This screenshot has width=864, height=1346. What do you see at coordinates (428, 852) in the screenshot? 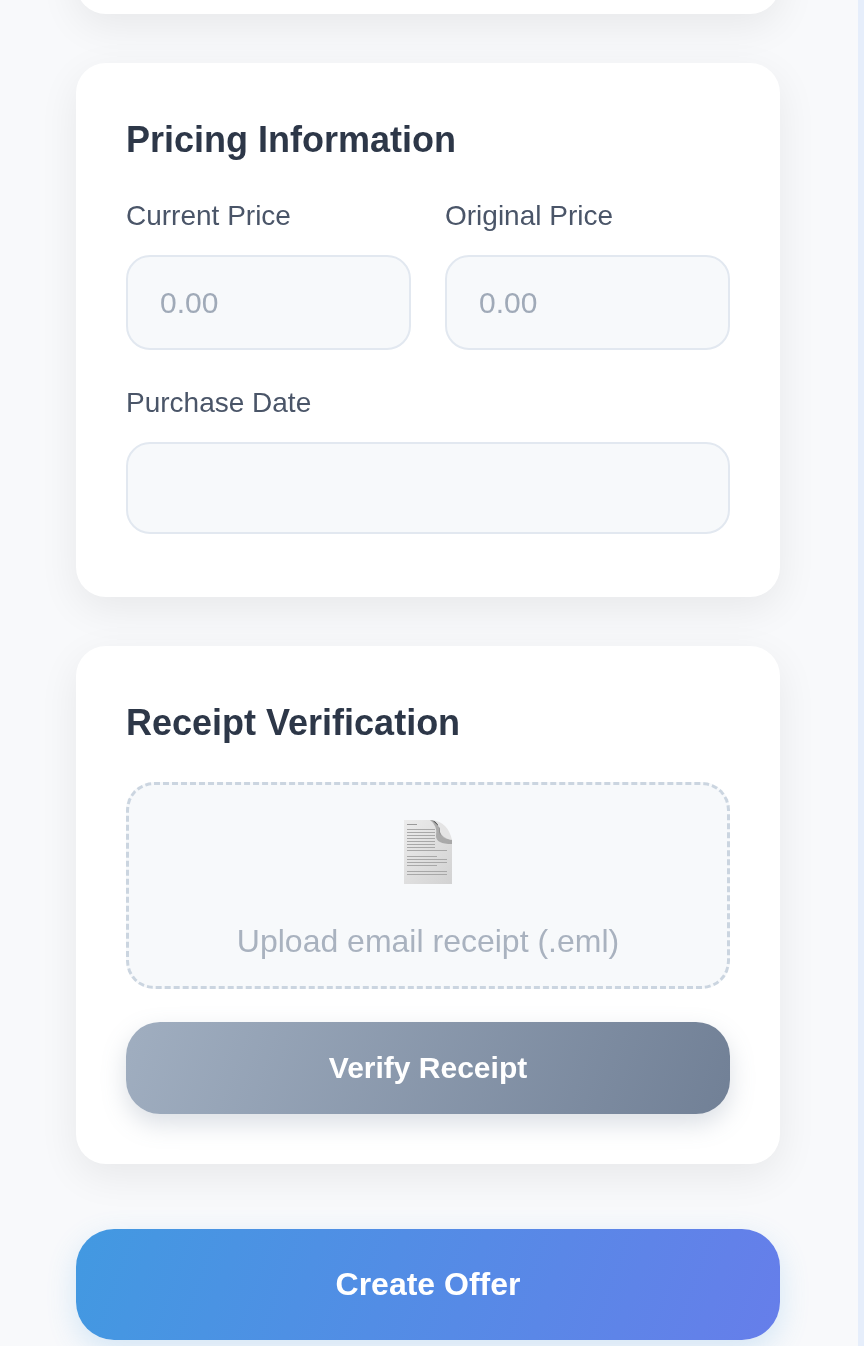
I see `document-icon` at bounding box center [428, 852].